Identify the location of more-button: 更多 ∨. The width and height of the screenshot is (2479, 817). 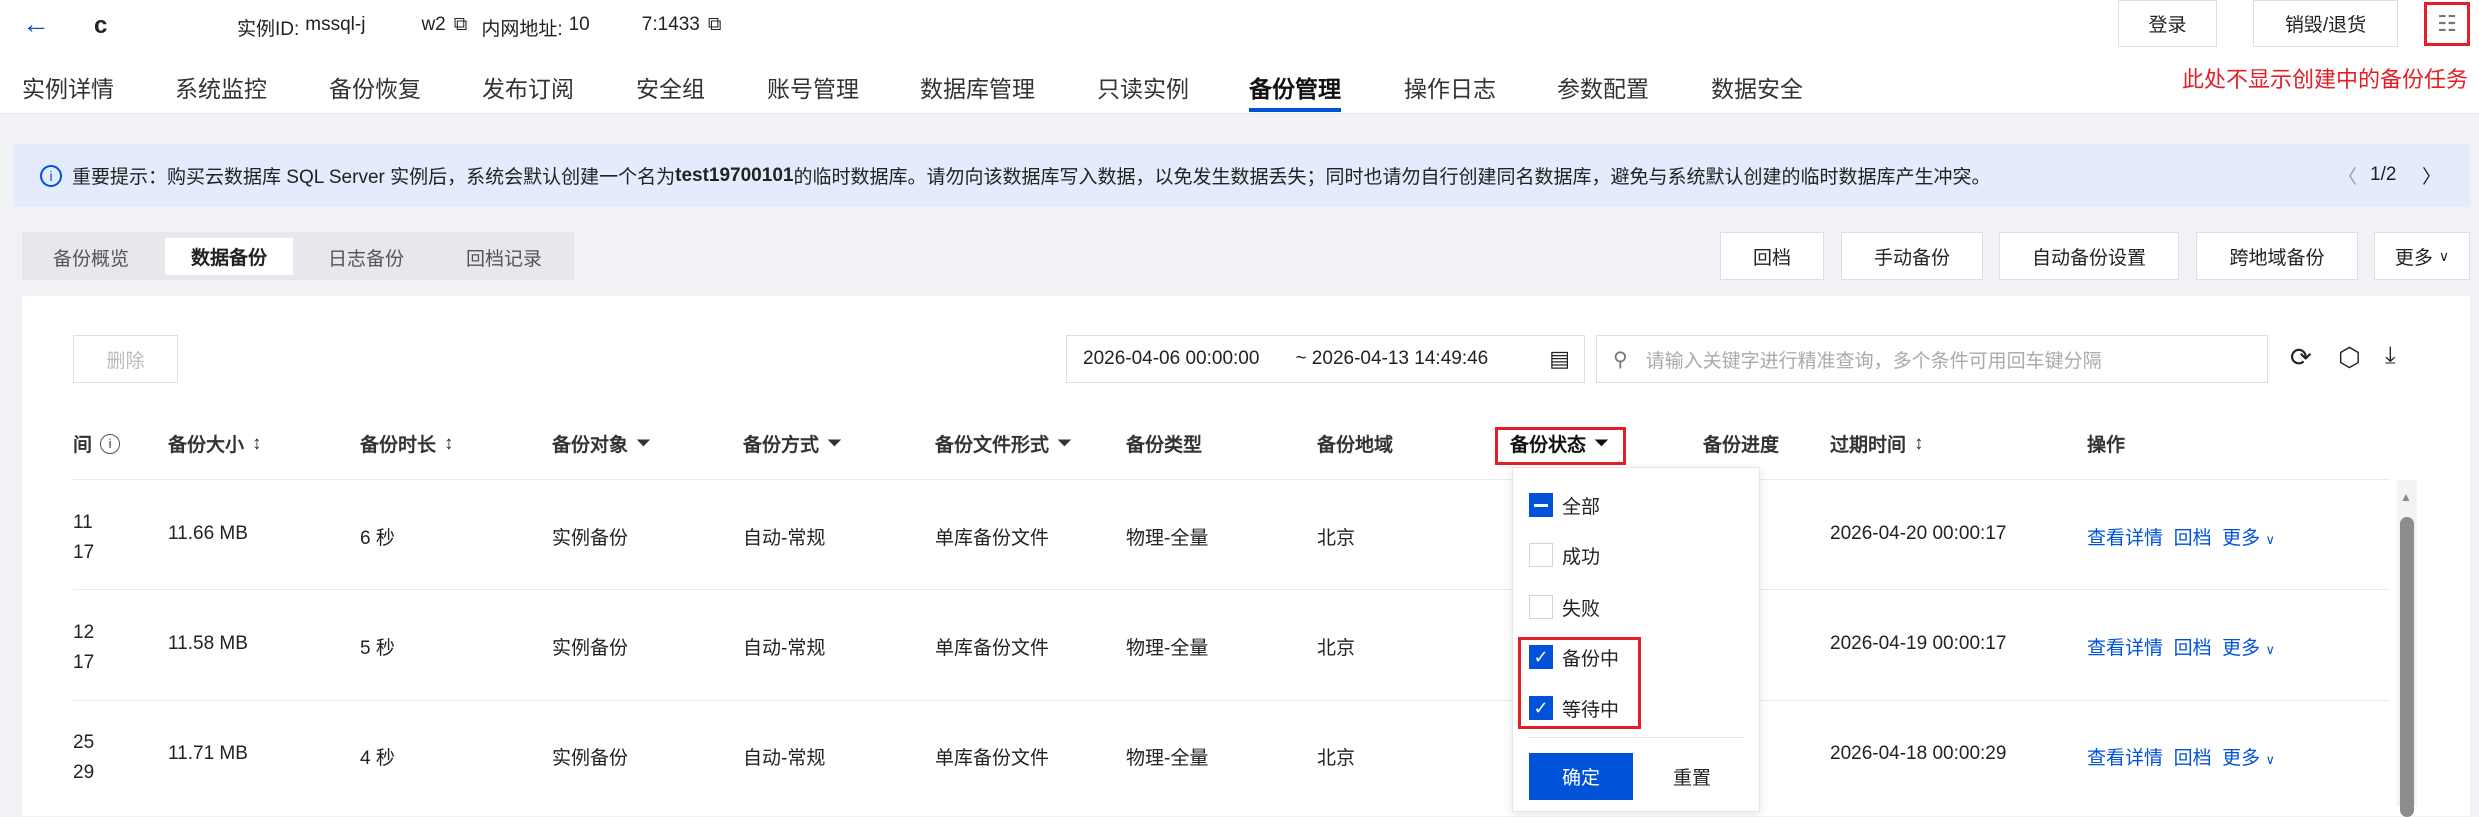
(2422, 256).